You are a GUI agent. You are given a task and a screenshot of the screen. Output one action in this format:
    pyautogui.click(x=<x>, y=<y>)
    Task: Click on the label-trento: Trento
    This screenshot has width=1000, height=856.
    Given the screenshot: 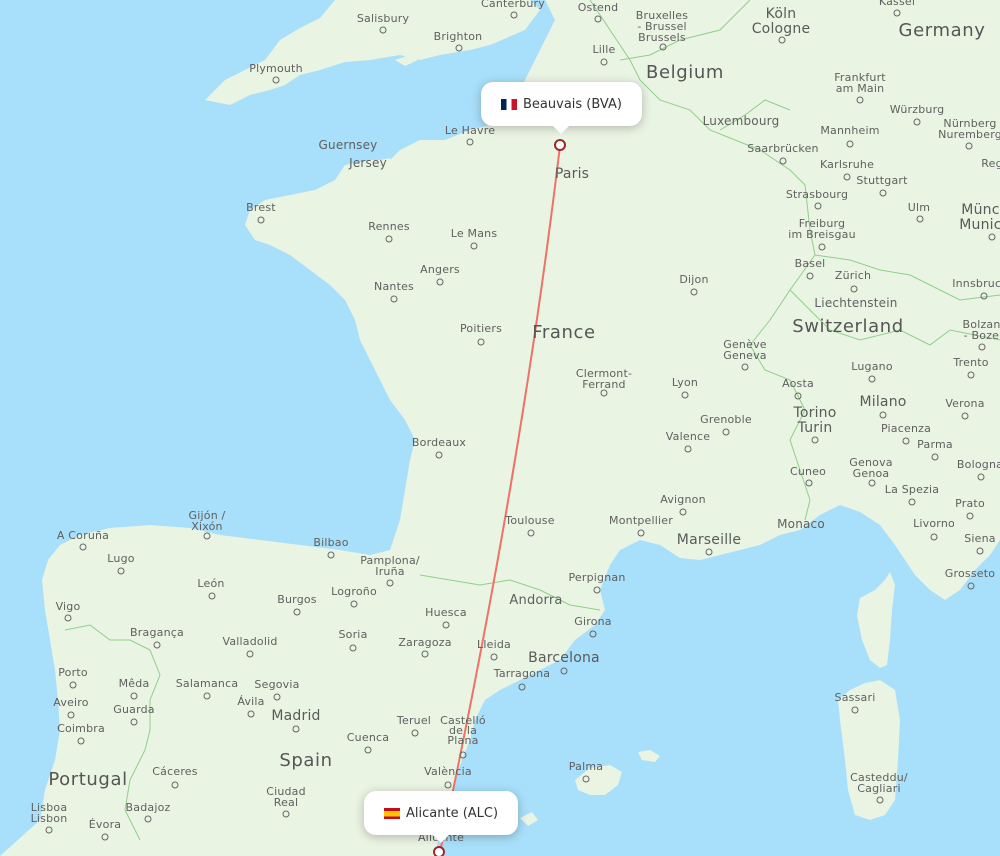 What is the action you would take?
    pyautogui.click(x=971, y=362)
    